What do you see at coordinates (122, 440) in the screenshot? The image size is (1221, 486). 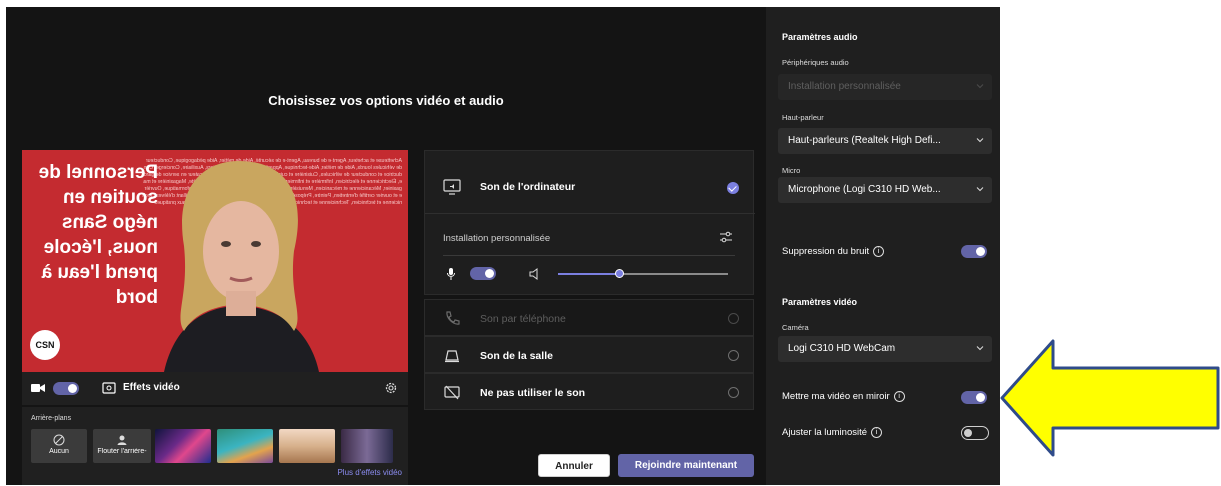 I see `blur-icon` at bounding box center [122, 440].